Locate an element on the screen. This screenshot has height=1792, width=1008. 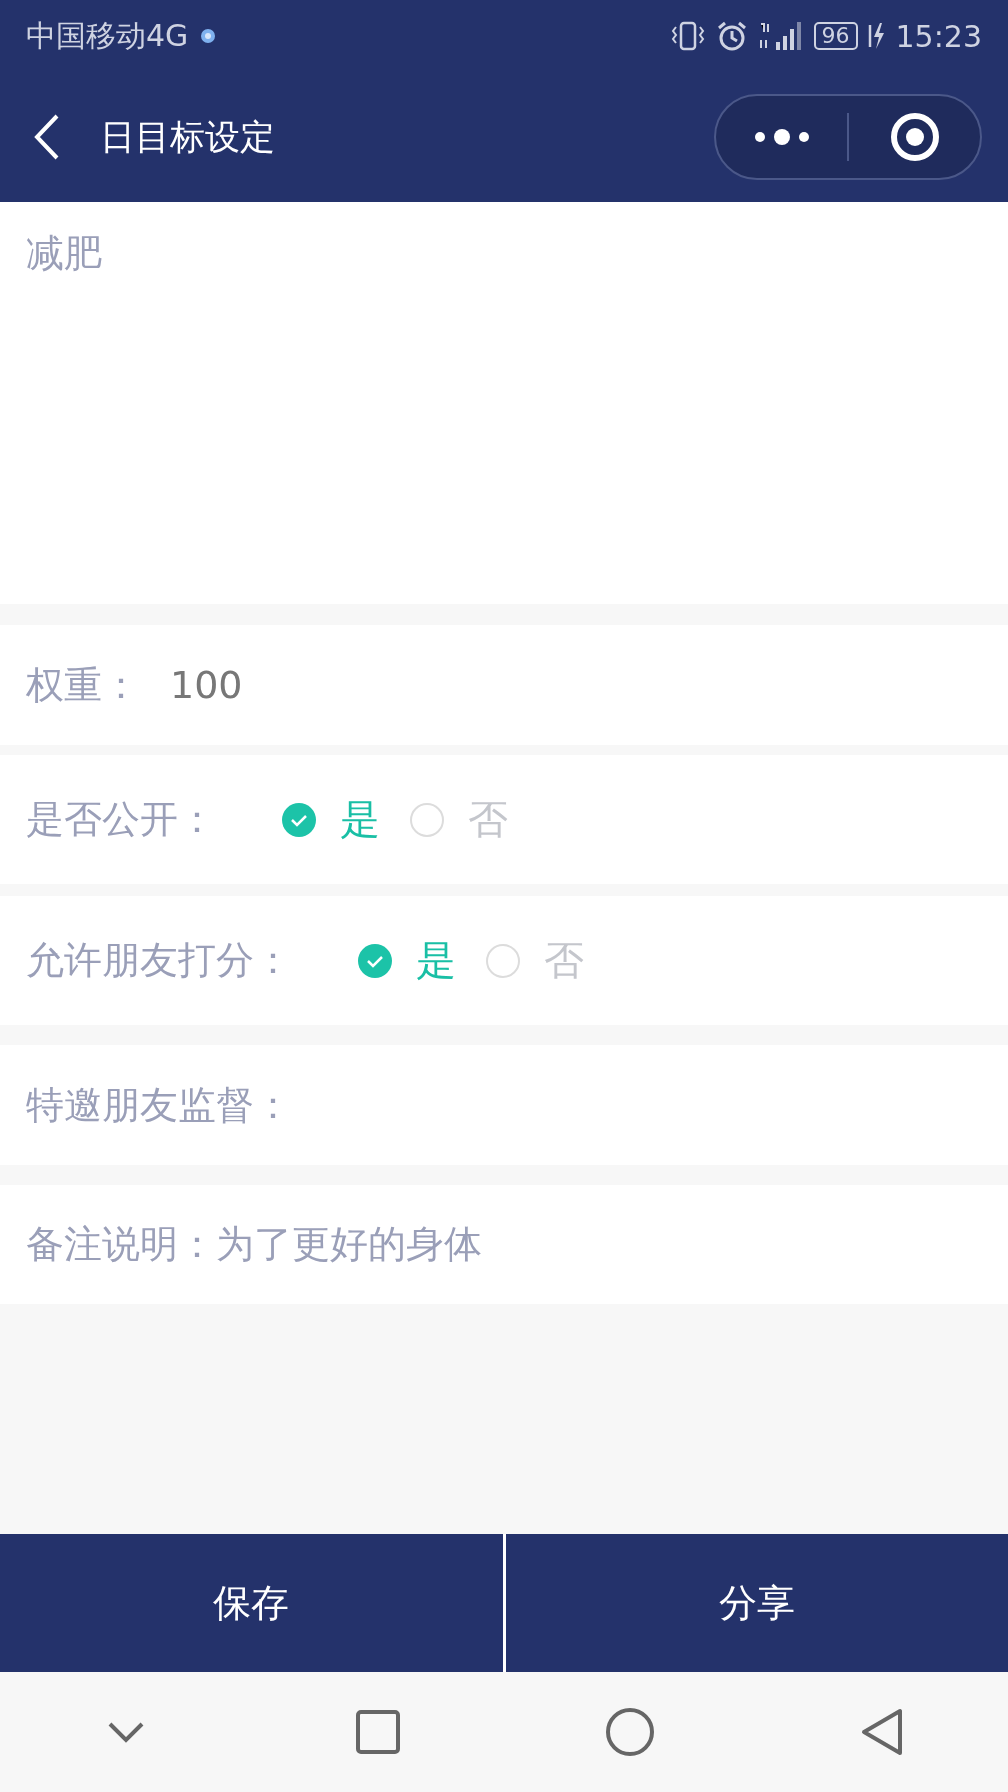
note-value: 为了更好的身体 is located at coordinates (349, 1244).